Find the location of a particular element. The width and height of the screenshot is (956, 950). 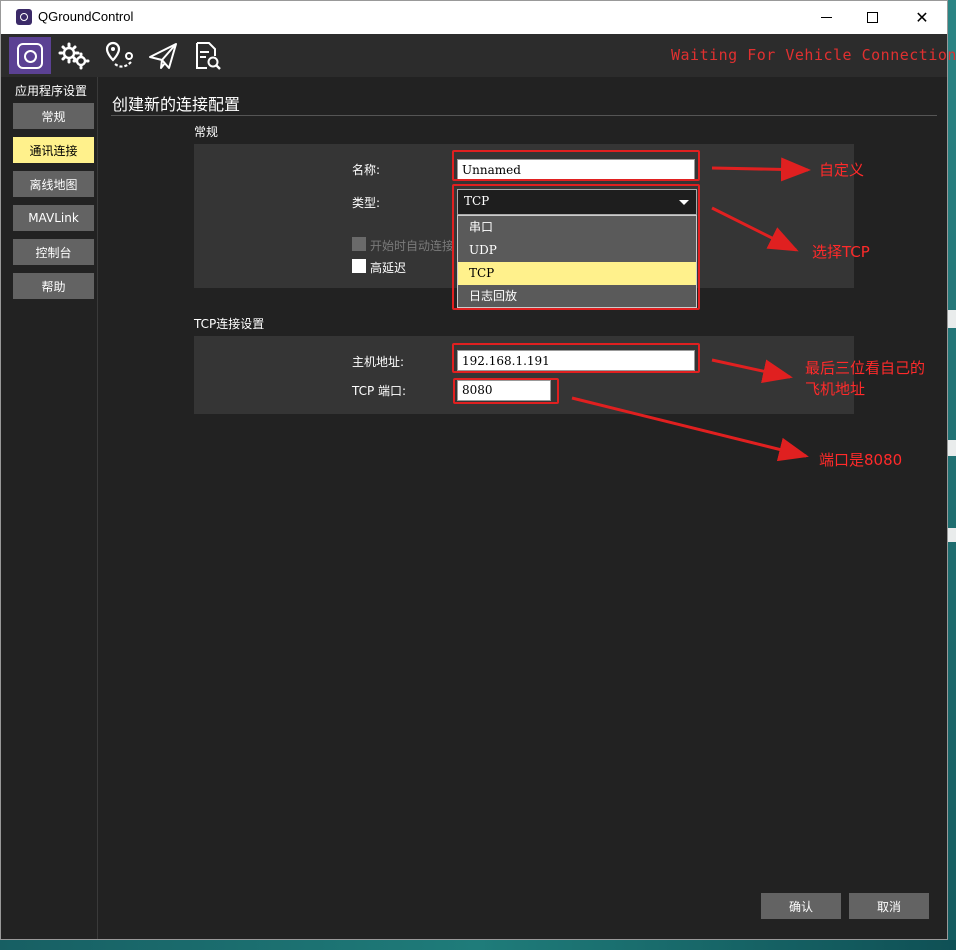

title-bar: QGroundControl ✕ is located at coordinates (474, 17).